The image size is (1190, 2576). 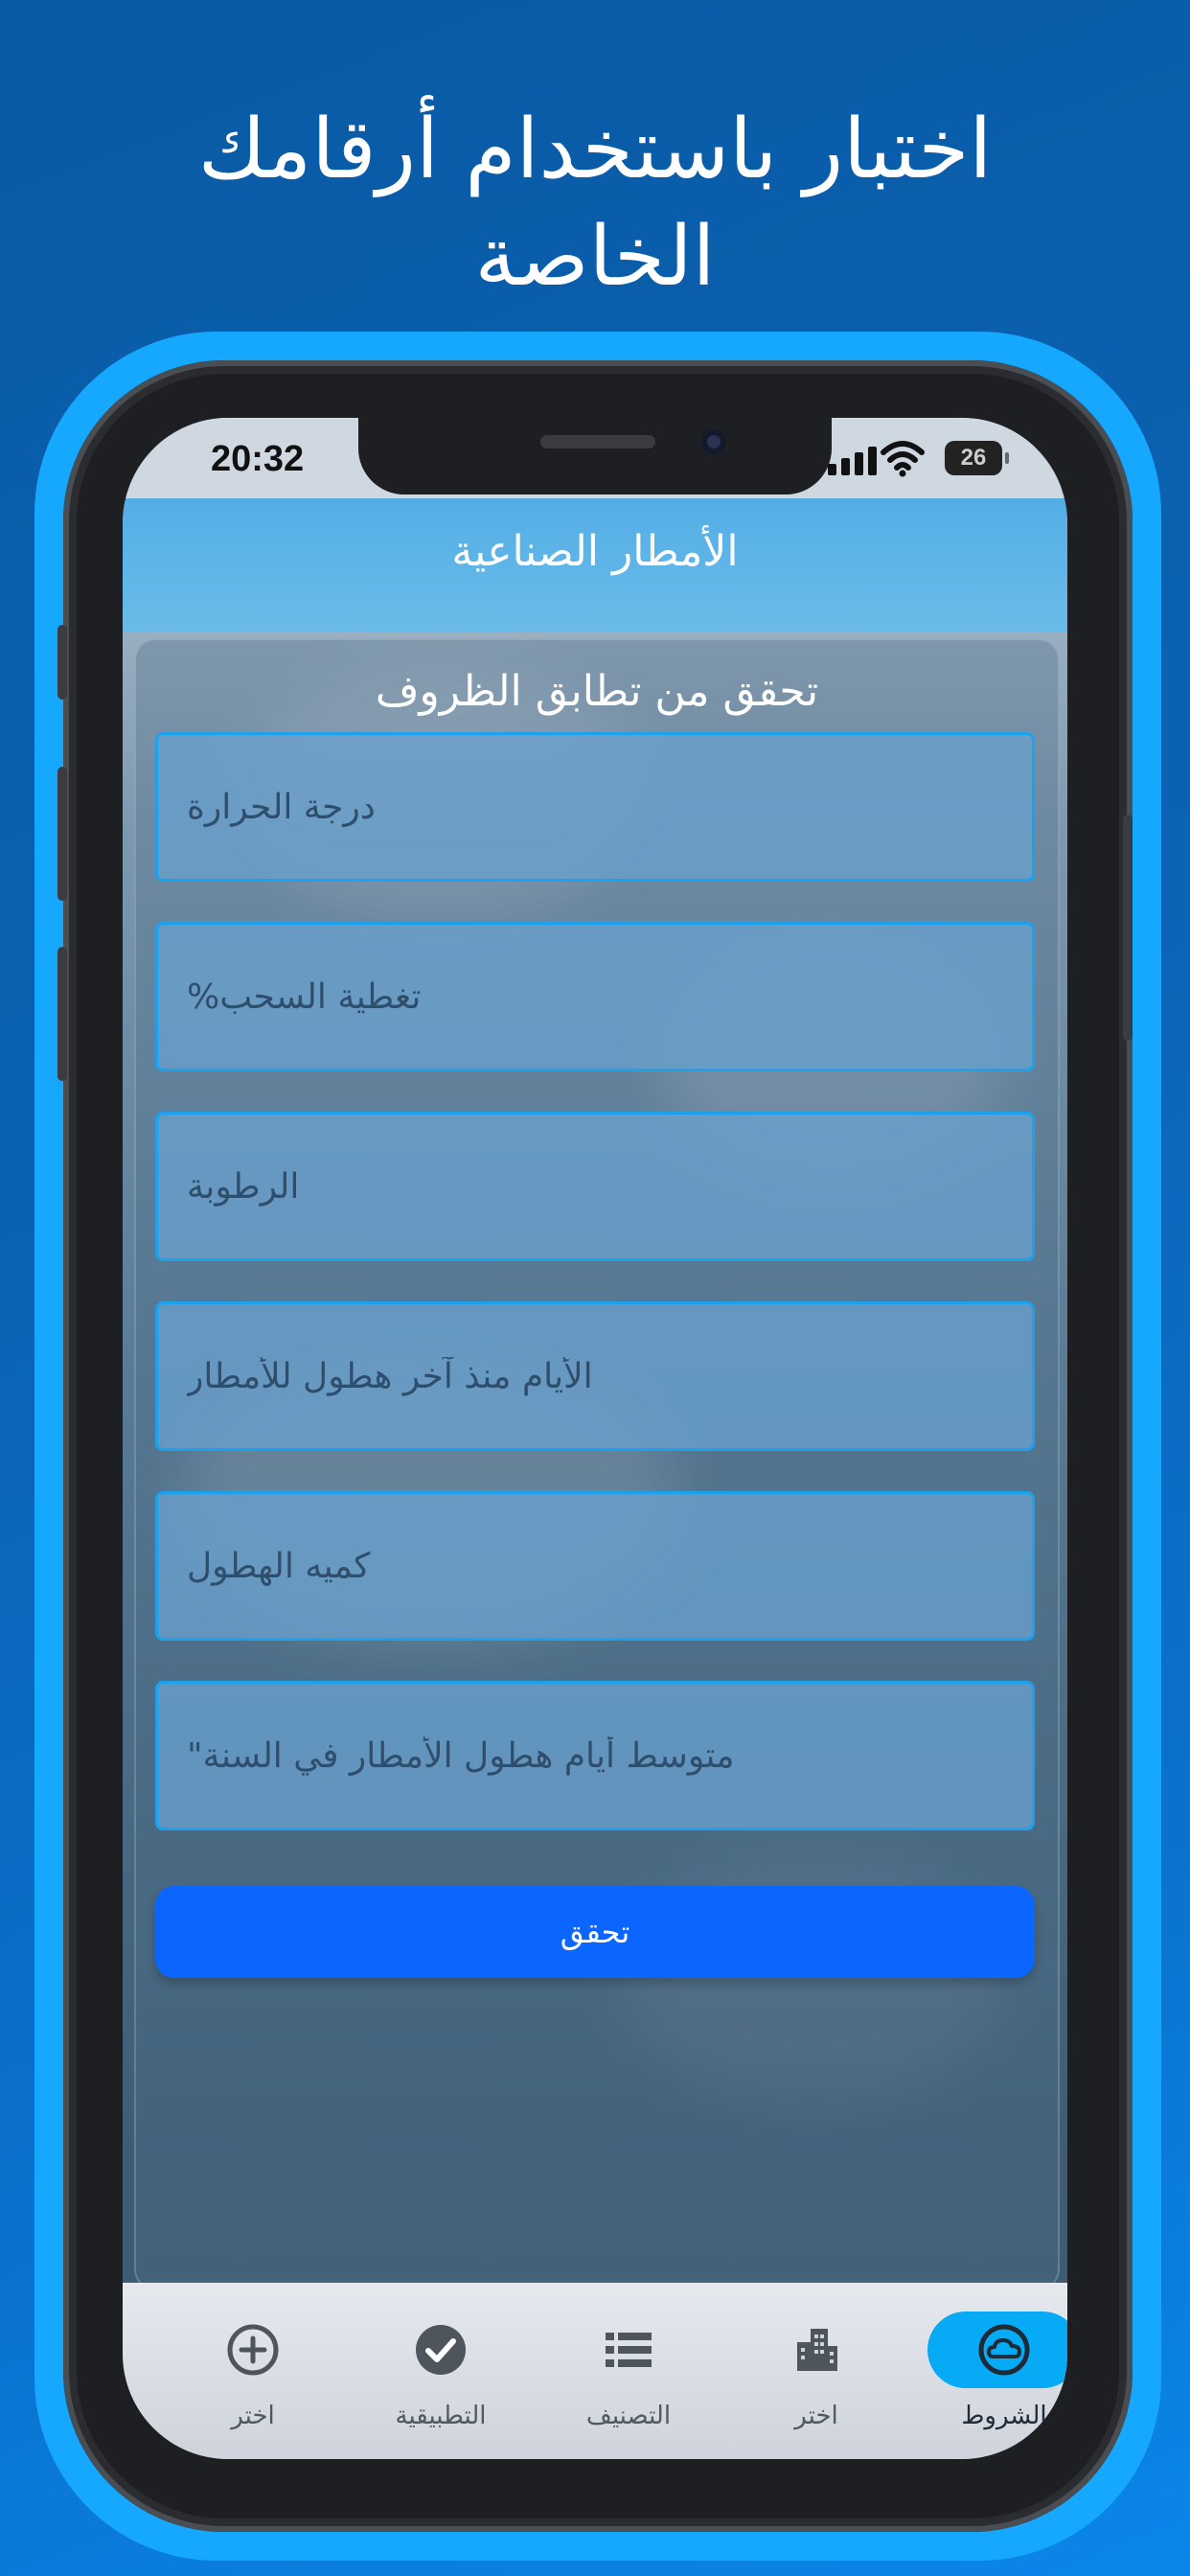 I want to click on checkmark-circle-icon, so click(x=441, y=2350).